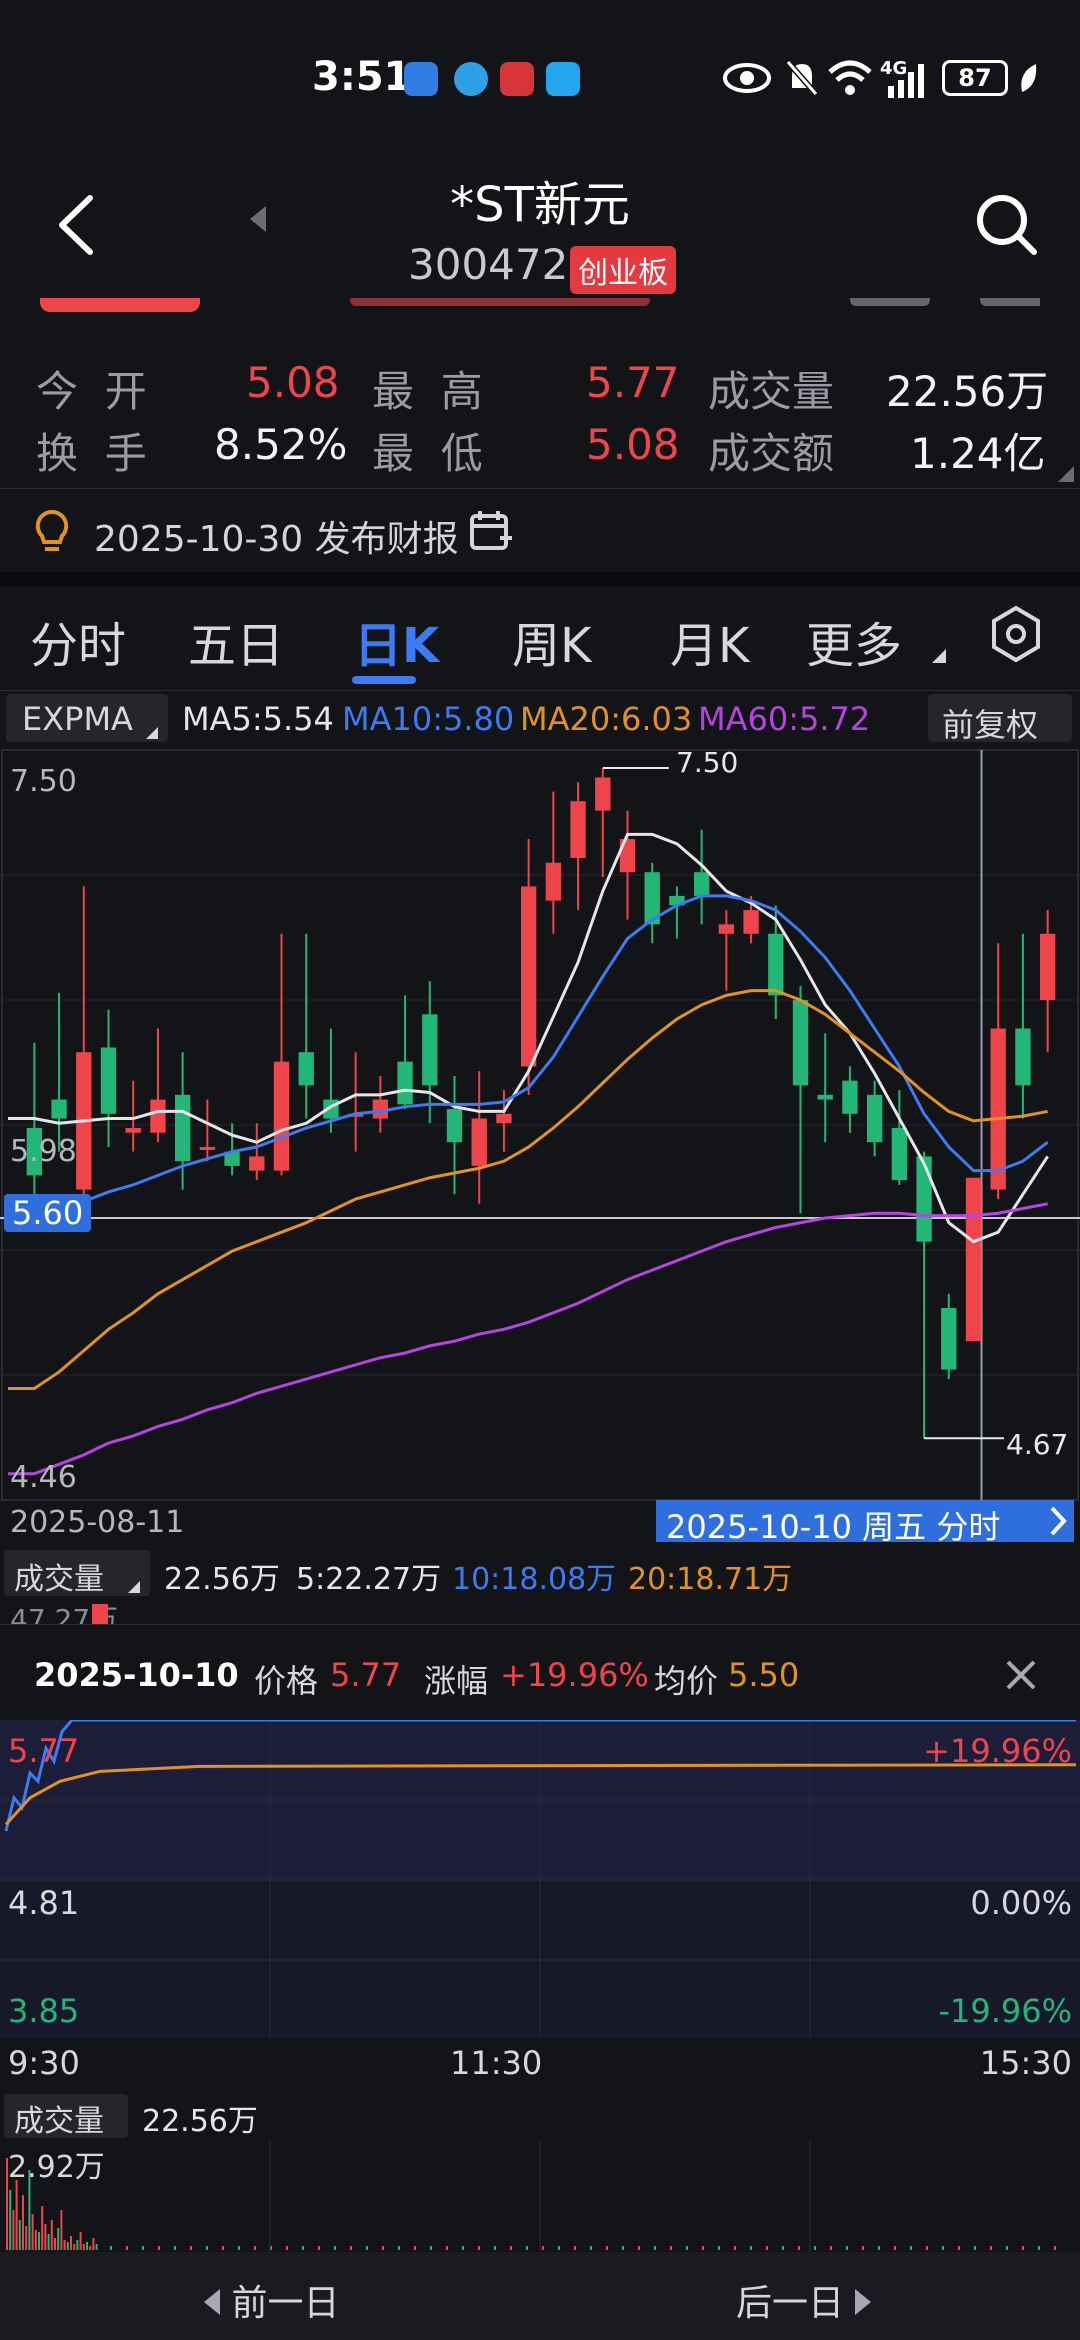 This screenshot has width=1080, height=2340. Describe the element at coordinates (540, 70) in the screenshot. I see `status-bar: 3:51 4G 87` at that location.